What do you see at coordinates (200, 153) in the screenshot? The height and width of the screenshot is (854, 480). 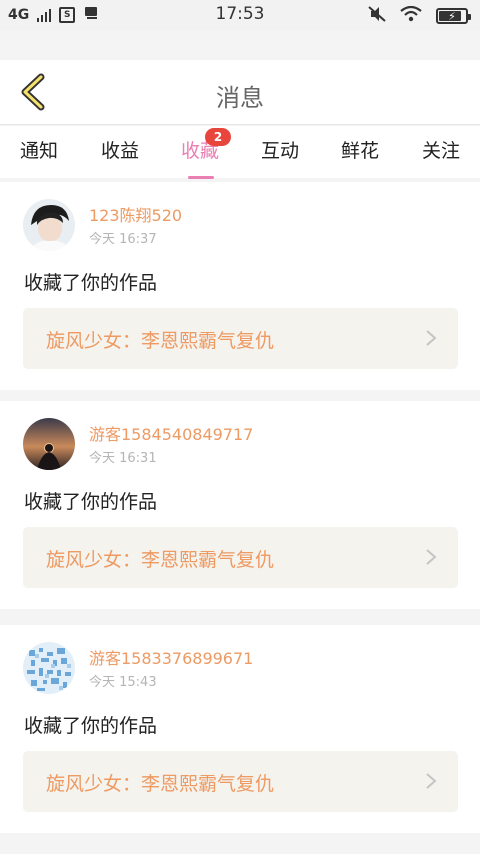 I see `tab-favorites: 收藏 2` at bounding box center [200, 153].